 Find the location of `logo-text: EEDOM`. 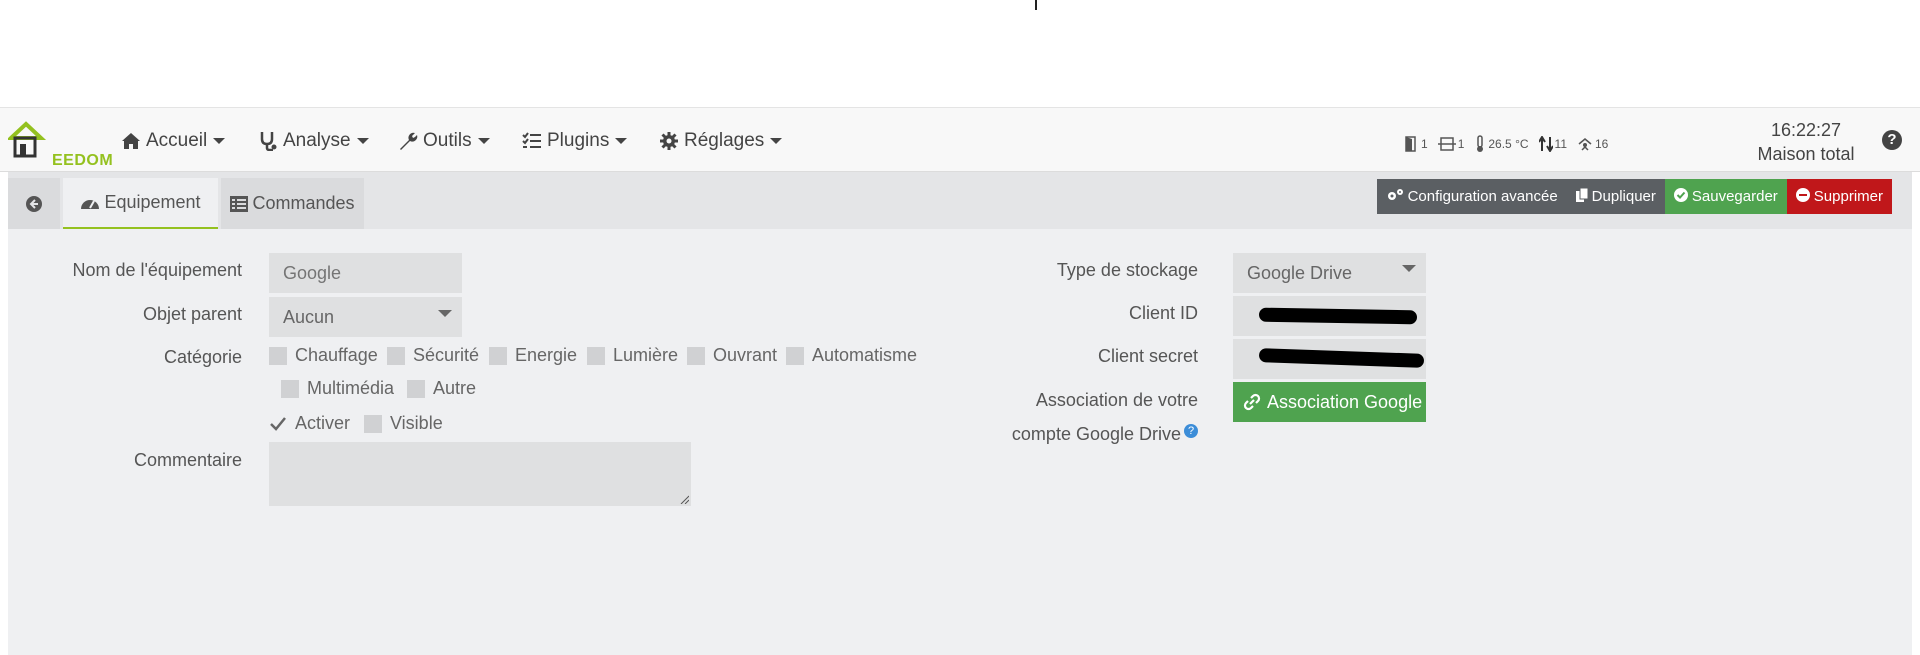

logo-text: EEDOM is located at coordinates (83, 160).